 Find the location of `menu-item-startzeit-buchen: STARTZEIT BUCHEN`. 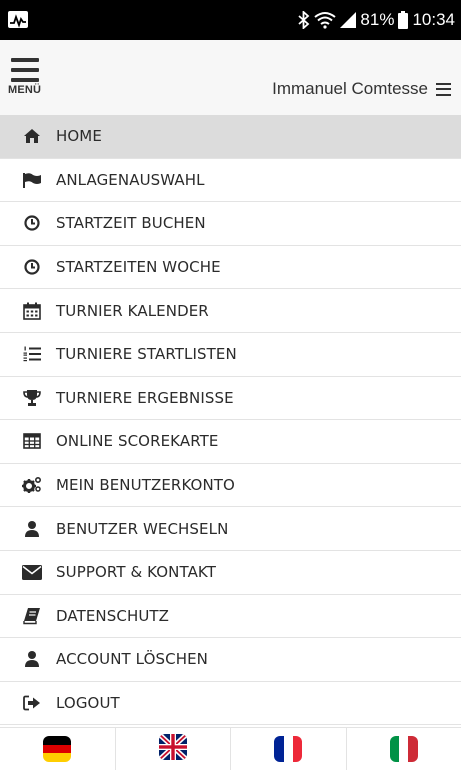

menu-item-startzeit-buchen: STARTZEIT BUCHEN is located at coordinates (230, 224).